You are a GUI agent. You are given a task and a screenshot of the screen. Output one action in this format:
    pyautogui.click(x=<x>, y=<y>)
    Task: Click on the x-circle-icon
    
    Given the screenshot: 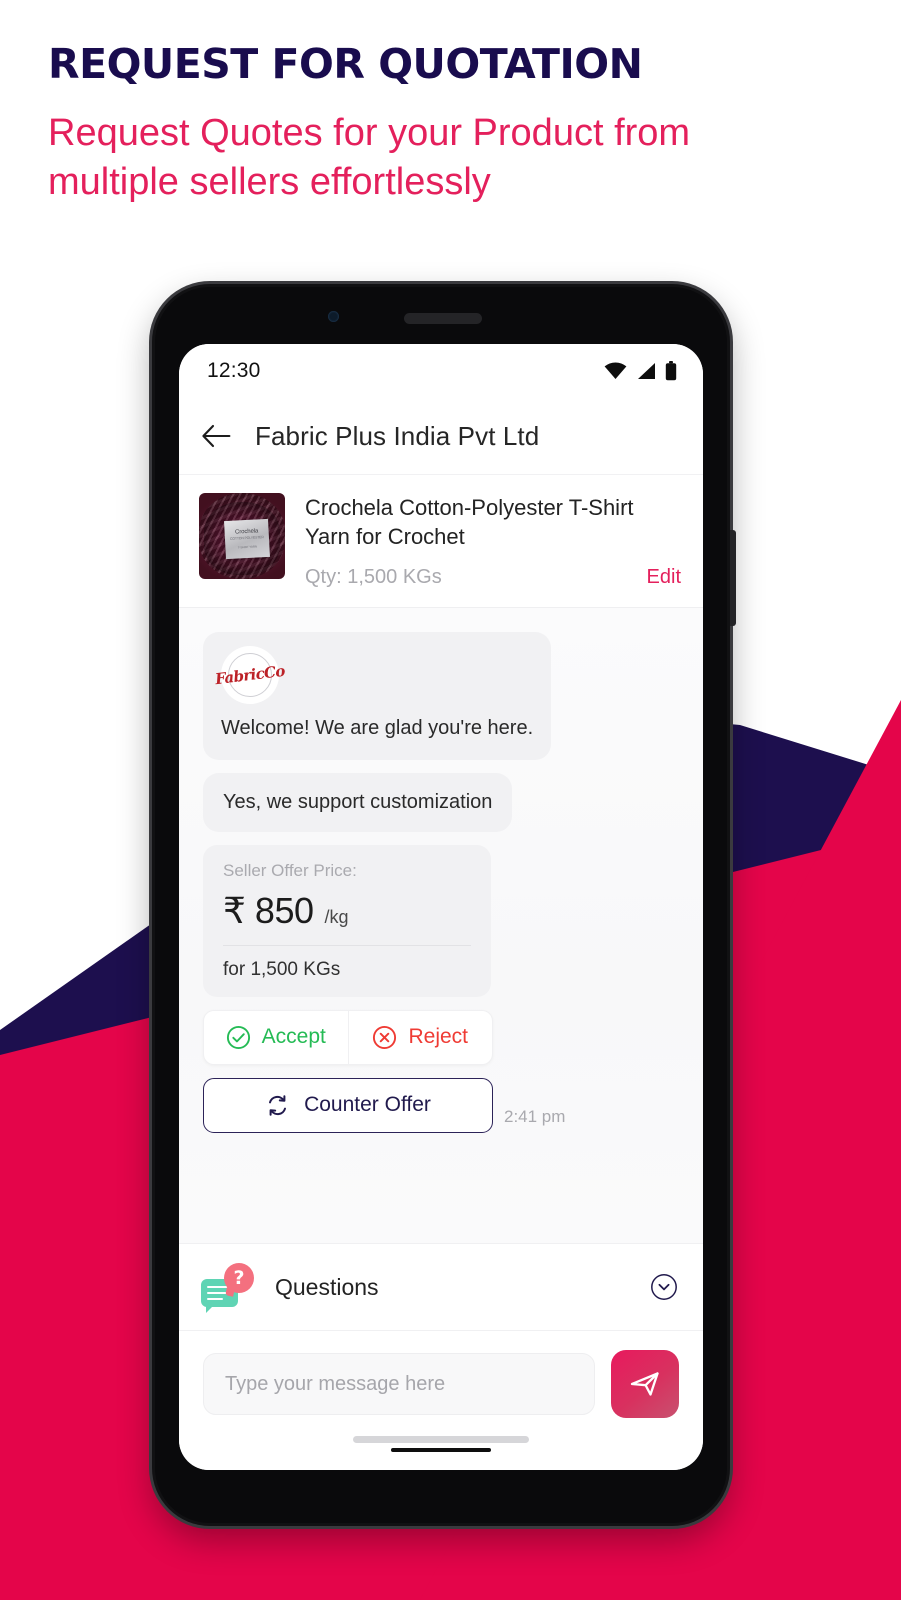 What is the action you would take?
    pyautogui.click(x=385, y=1037)
    